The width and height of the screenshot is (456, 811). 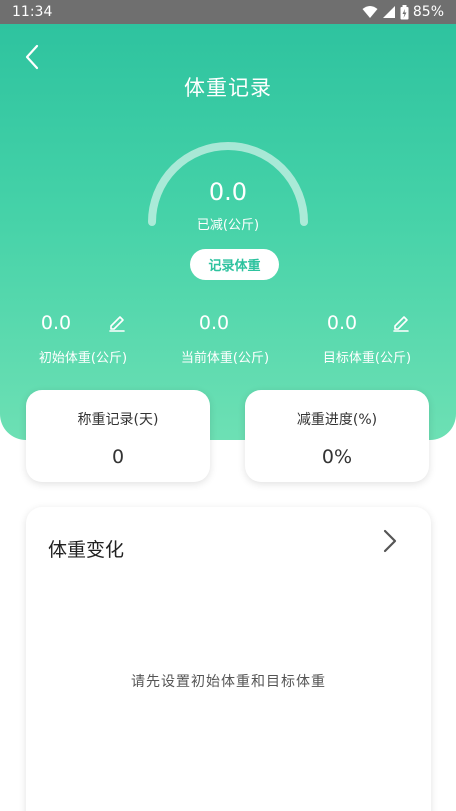 What do you see at coordinates (337, 420) in the screenshot?
I see `loss-progress-title: 减重进度(%)` at bounding box center [337, 420].